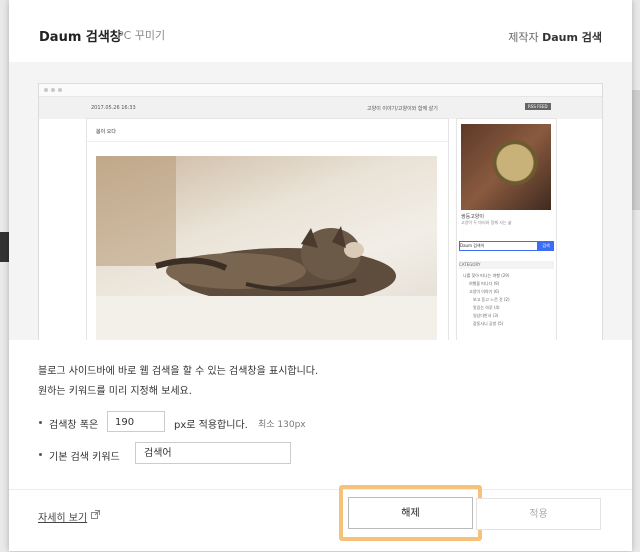 The width and height of the screenshot is (640, 552). Describe the element at coordinates (106, 132) in the screenshot. I see `post-title: 봄이 오다` at that location.